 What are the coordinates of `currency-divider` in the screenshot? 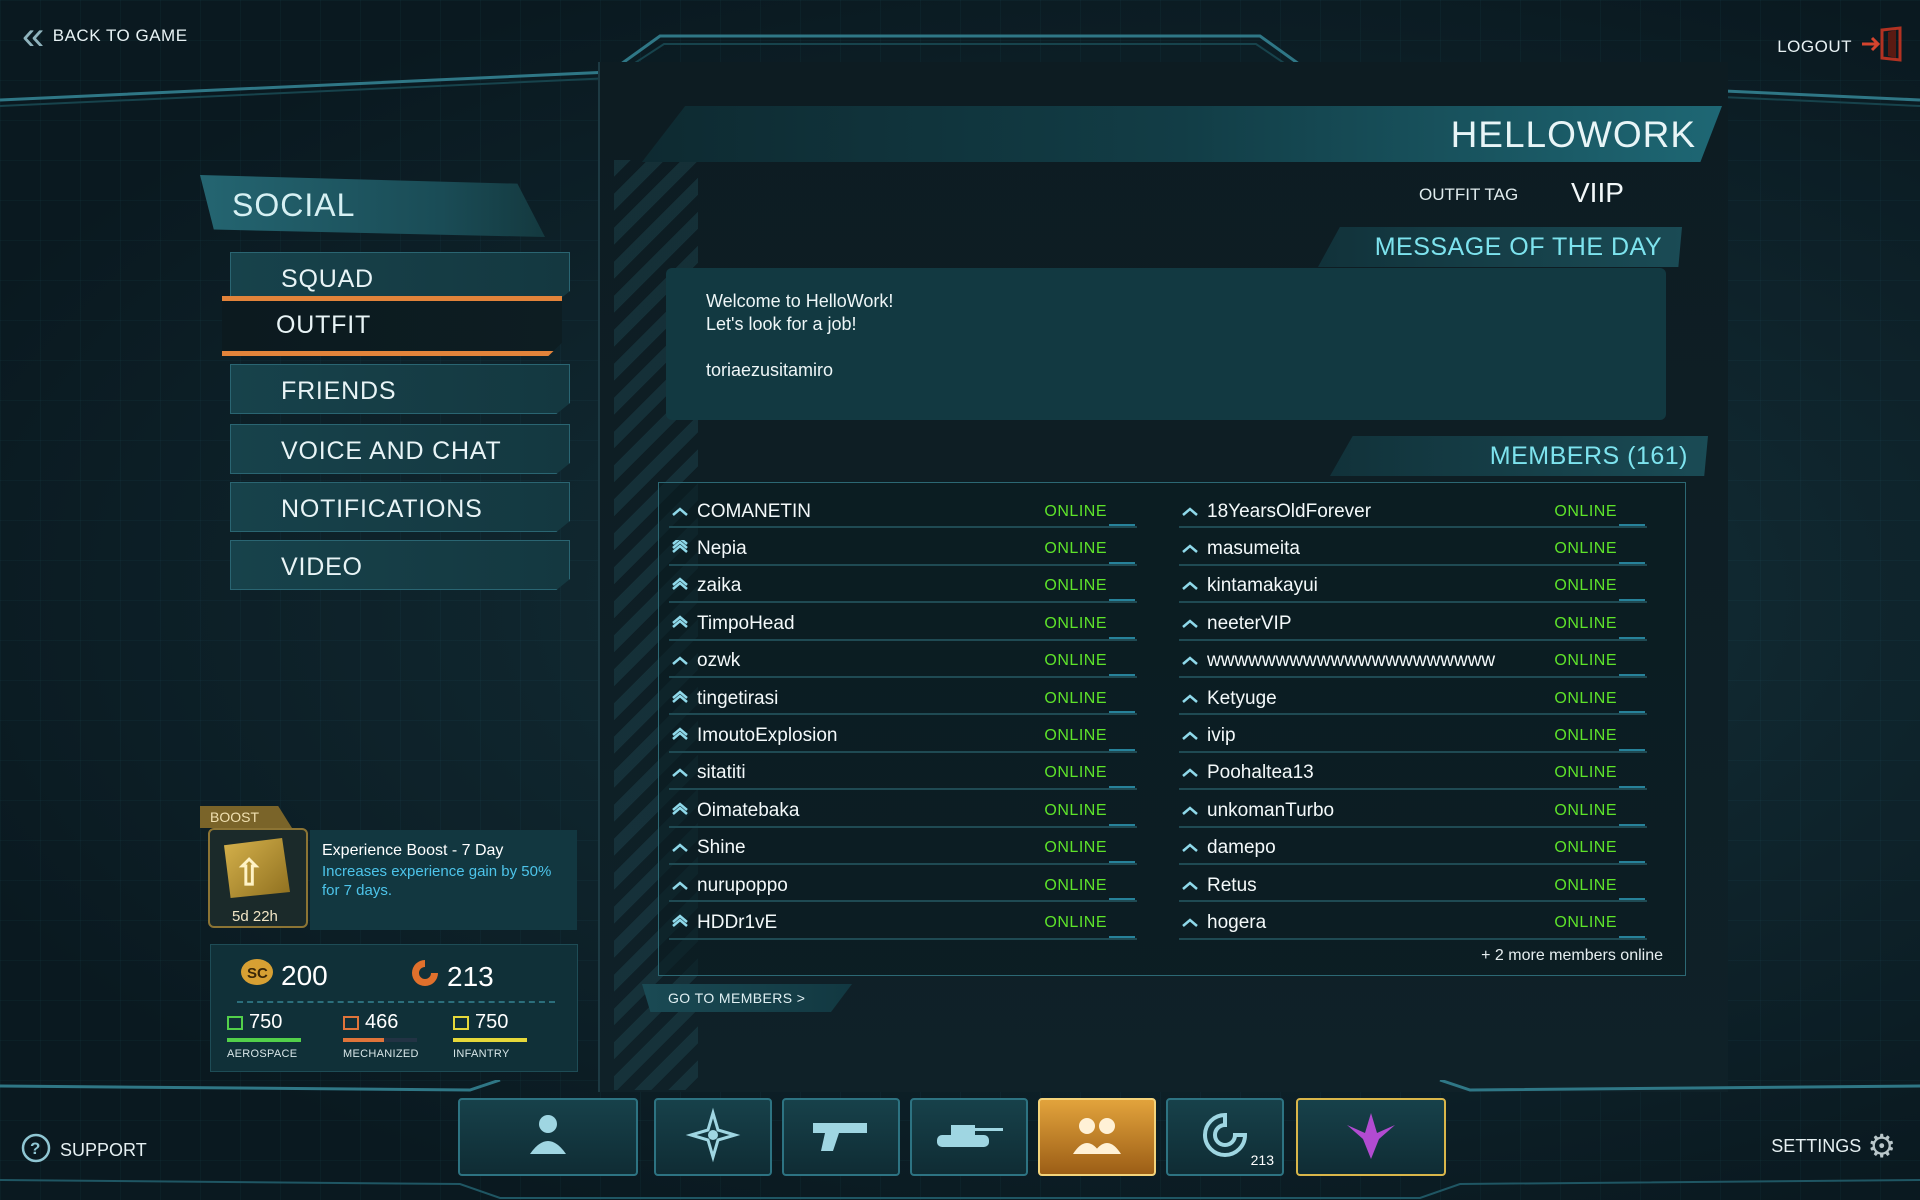 It's located at (396, 1002).